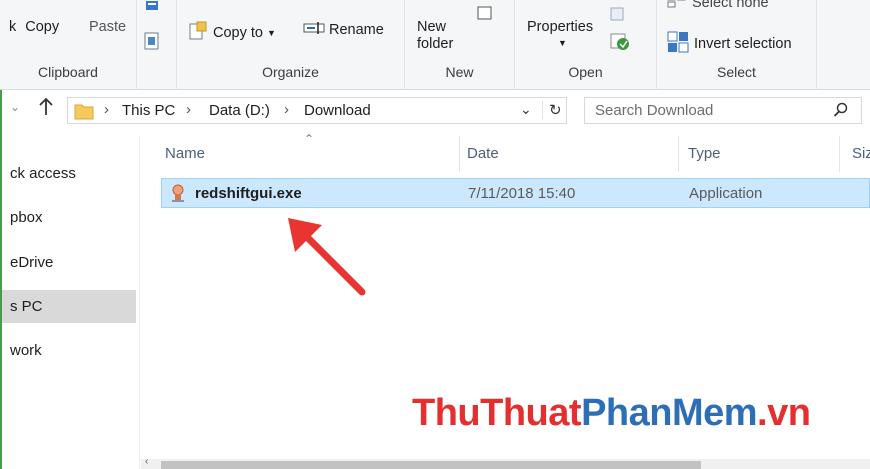  I want to click on new-folder-label-line2: folder, so click(435, 44).